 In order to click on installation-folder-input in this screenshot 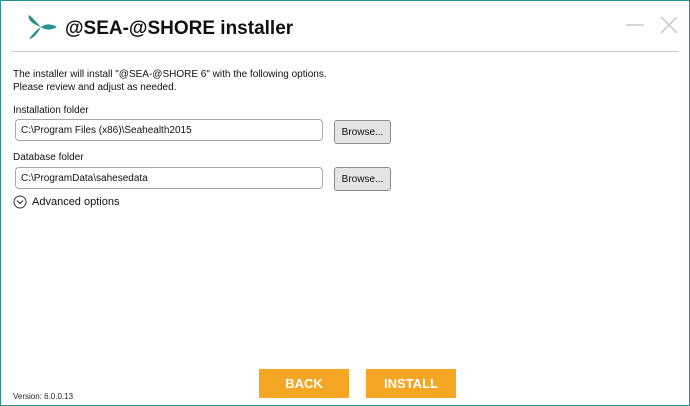, I will do `click(169, 130)`.